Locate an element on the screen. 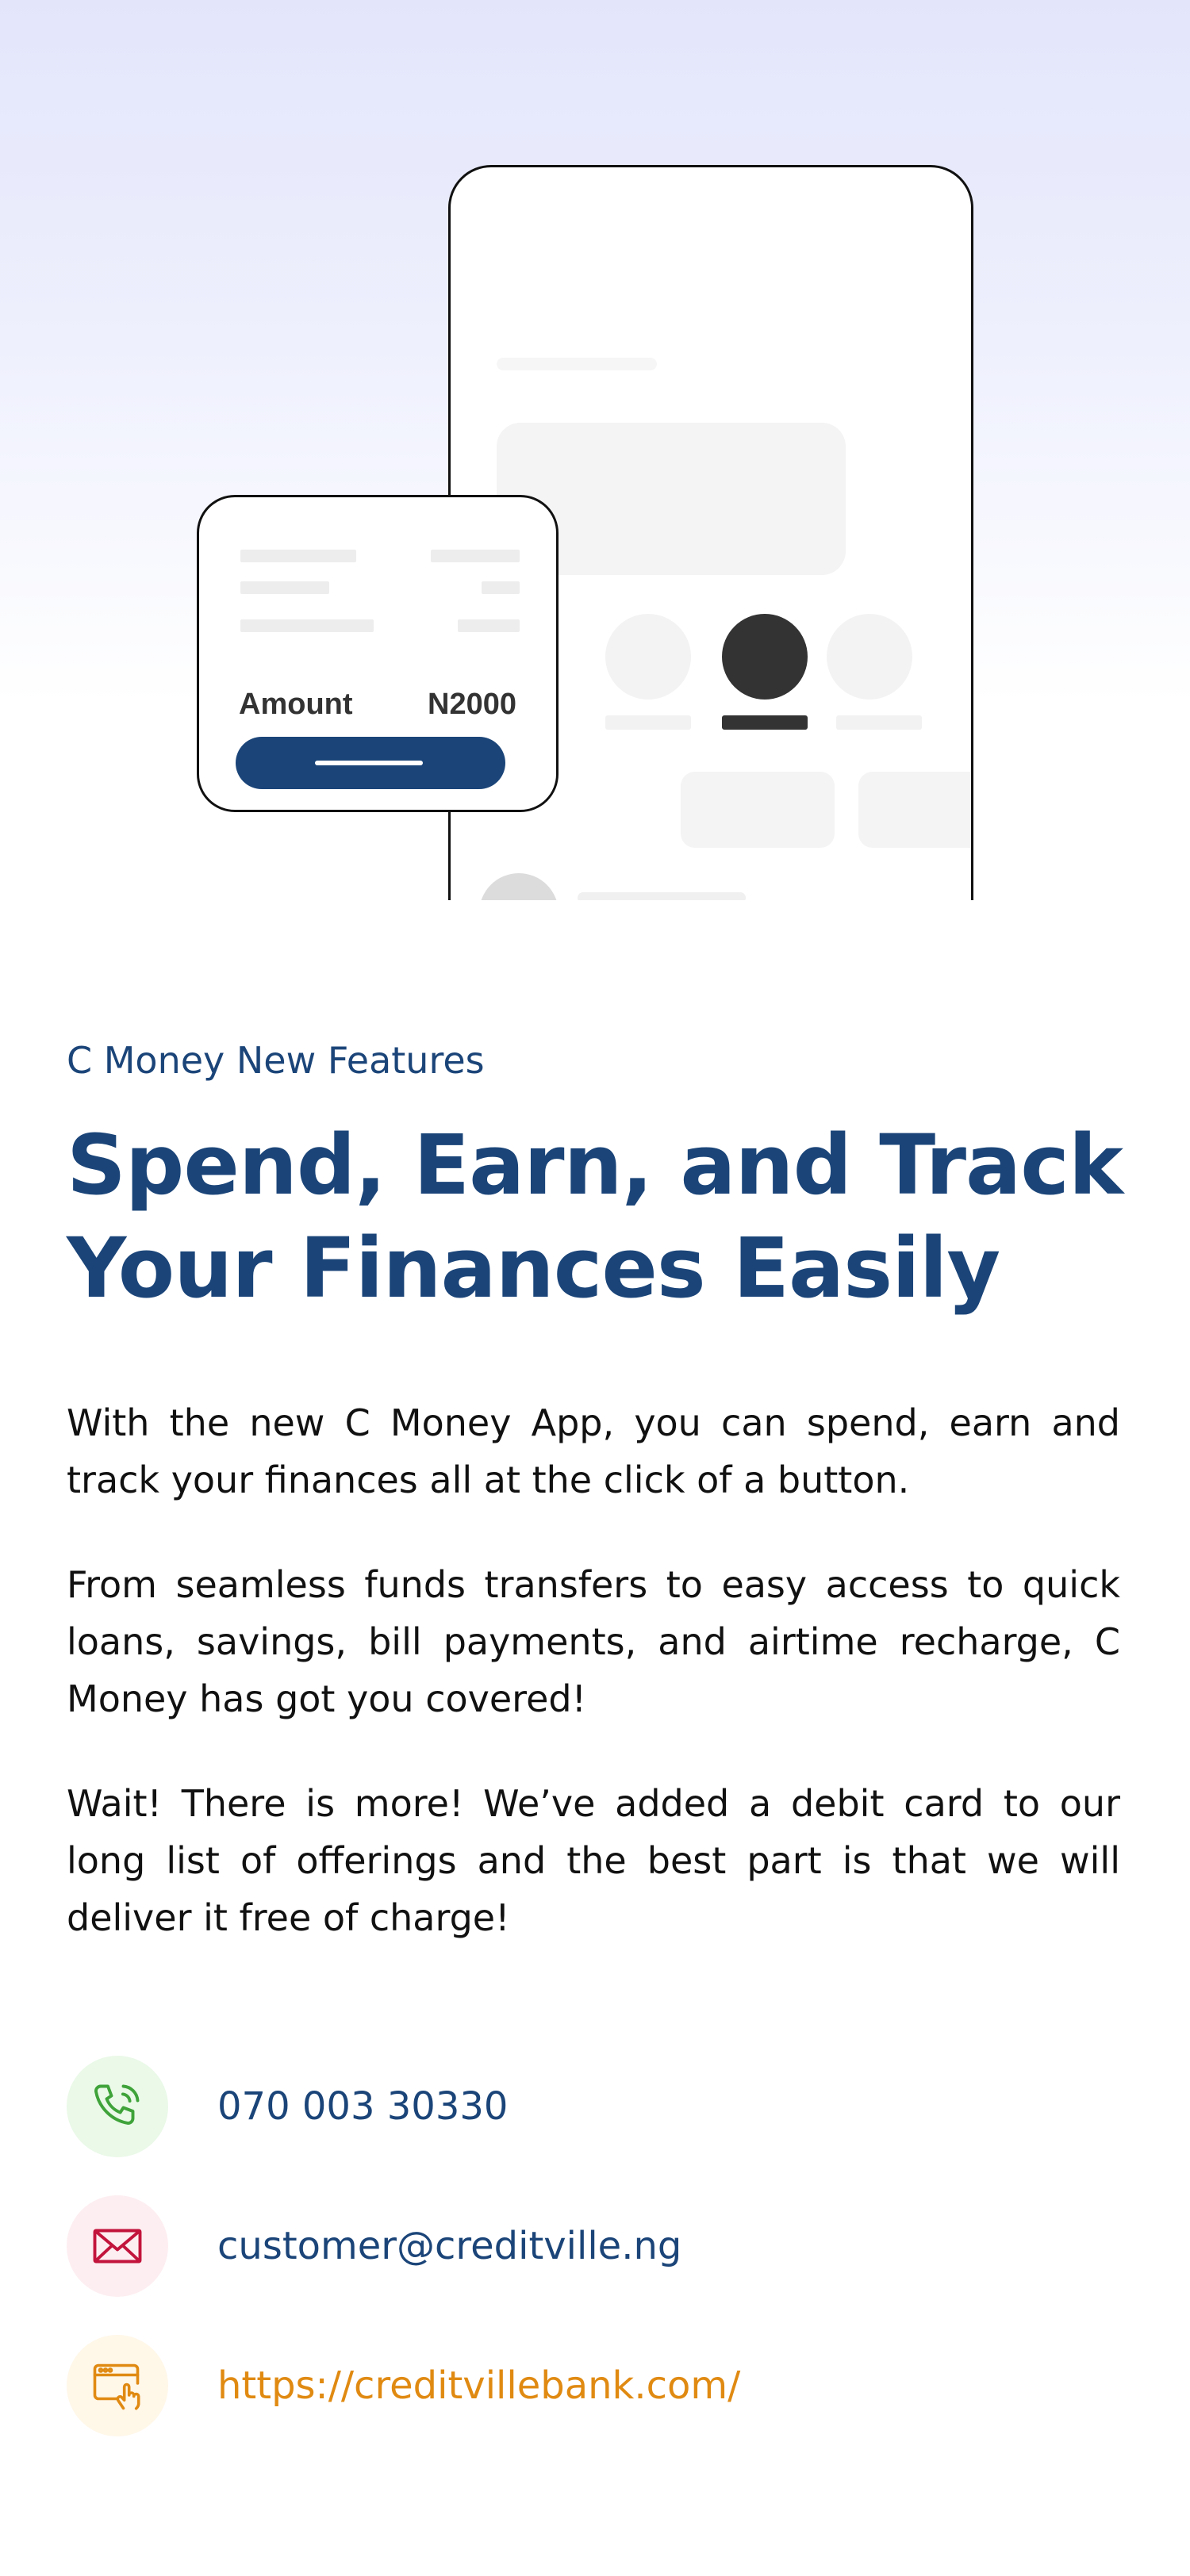 This screenshot has height=2576, width=1190. phone-icon-badge is located at coordinates (117, 2107).